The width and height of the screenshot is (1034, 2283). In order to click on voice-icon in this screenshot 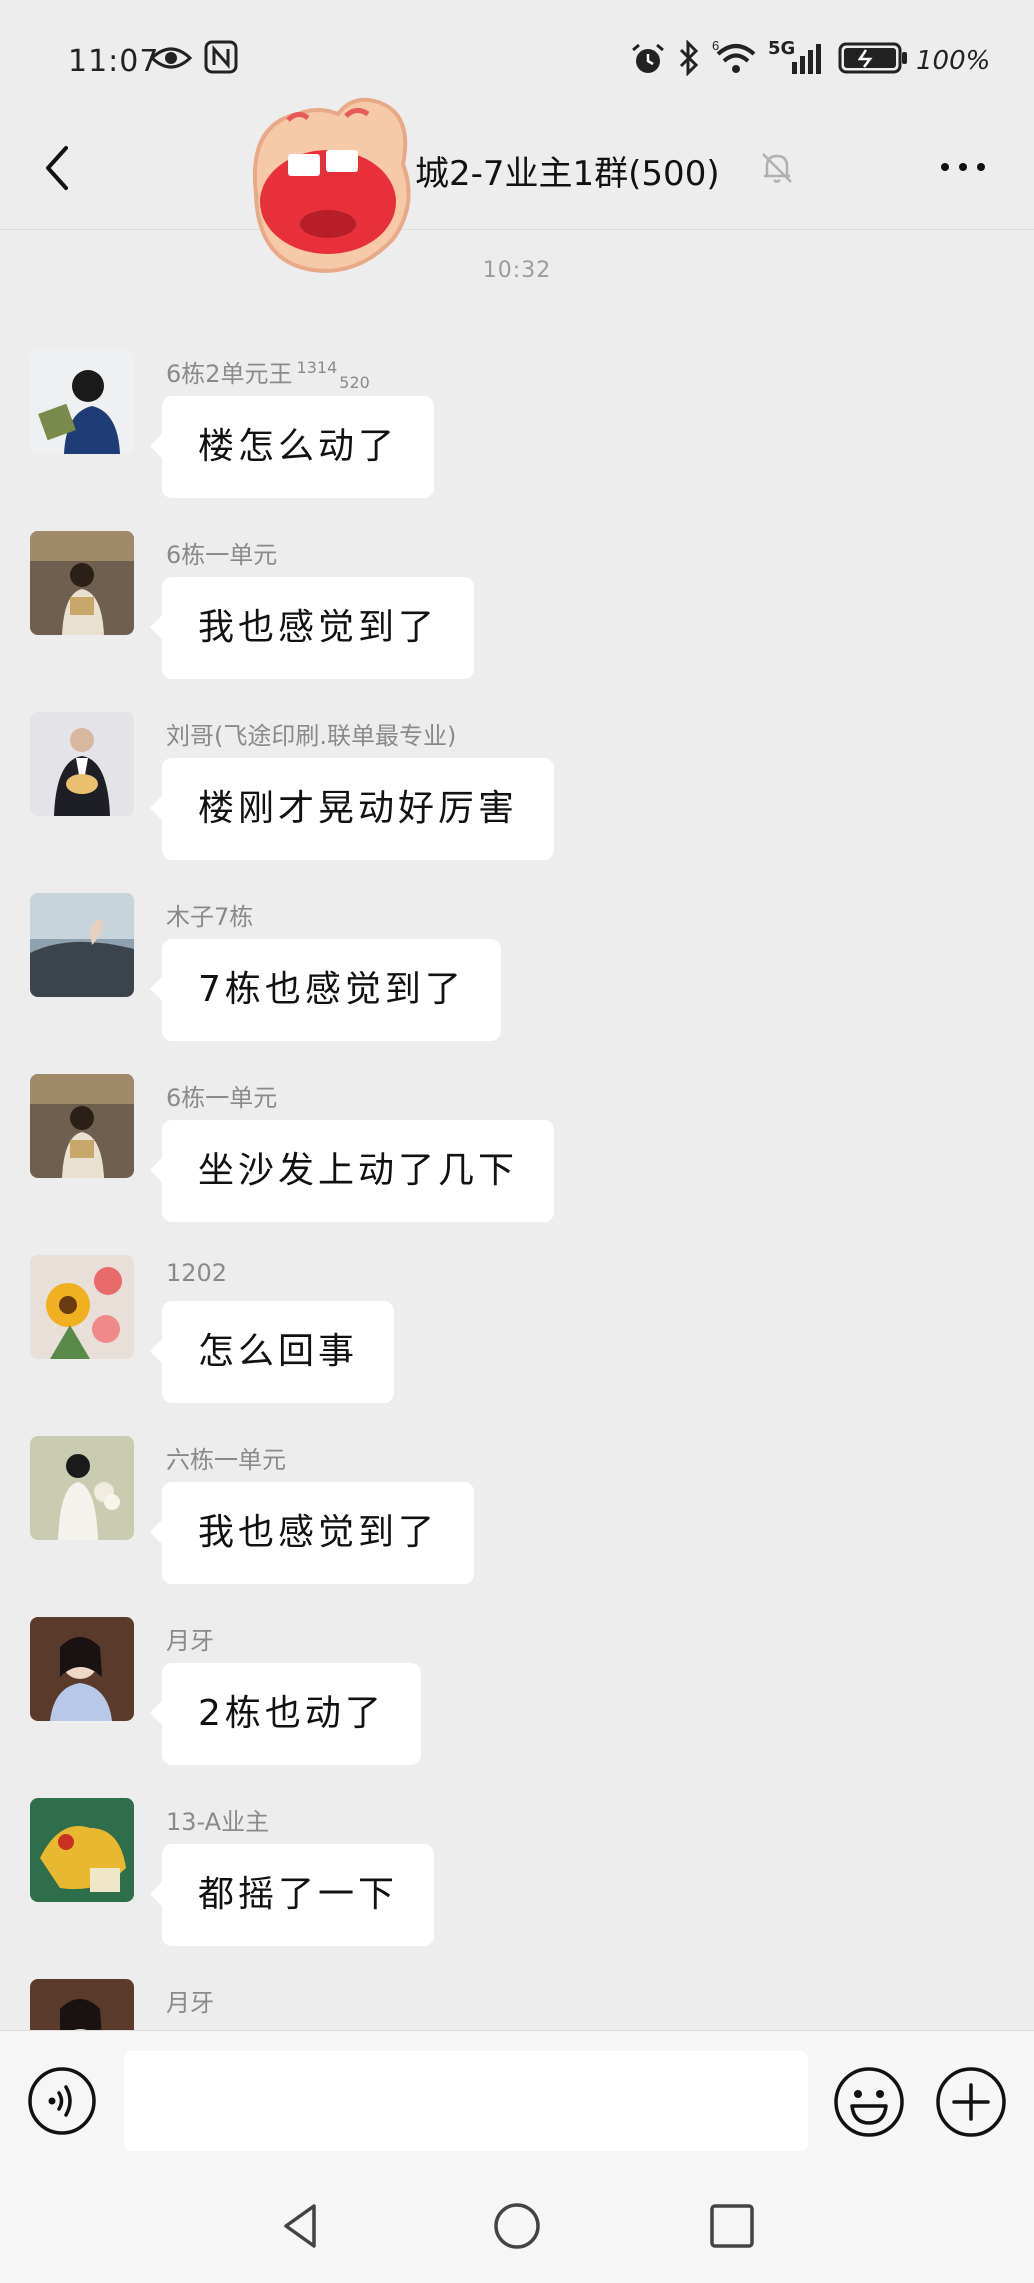, I will do `click(62, 2101)`.